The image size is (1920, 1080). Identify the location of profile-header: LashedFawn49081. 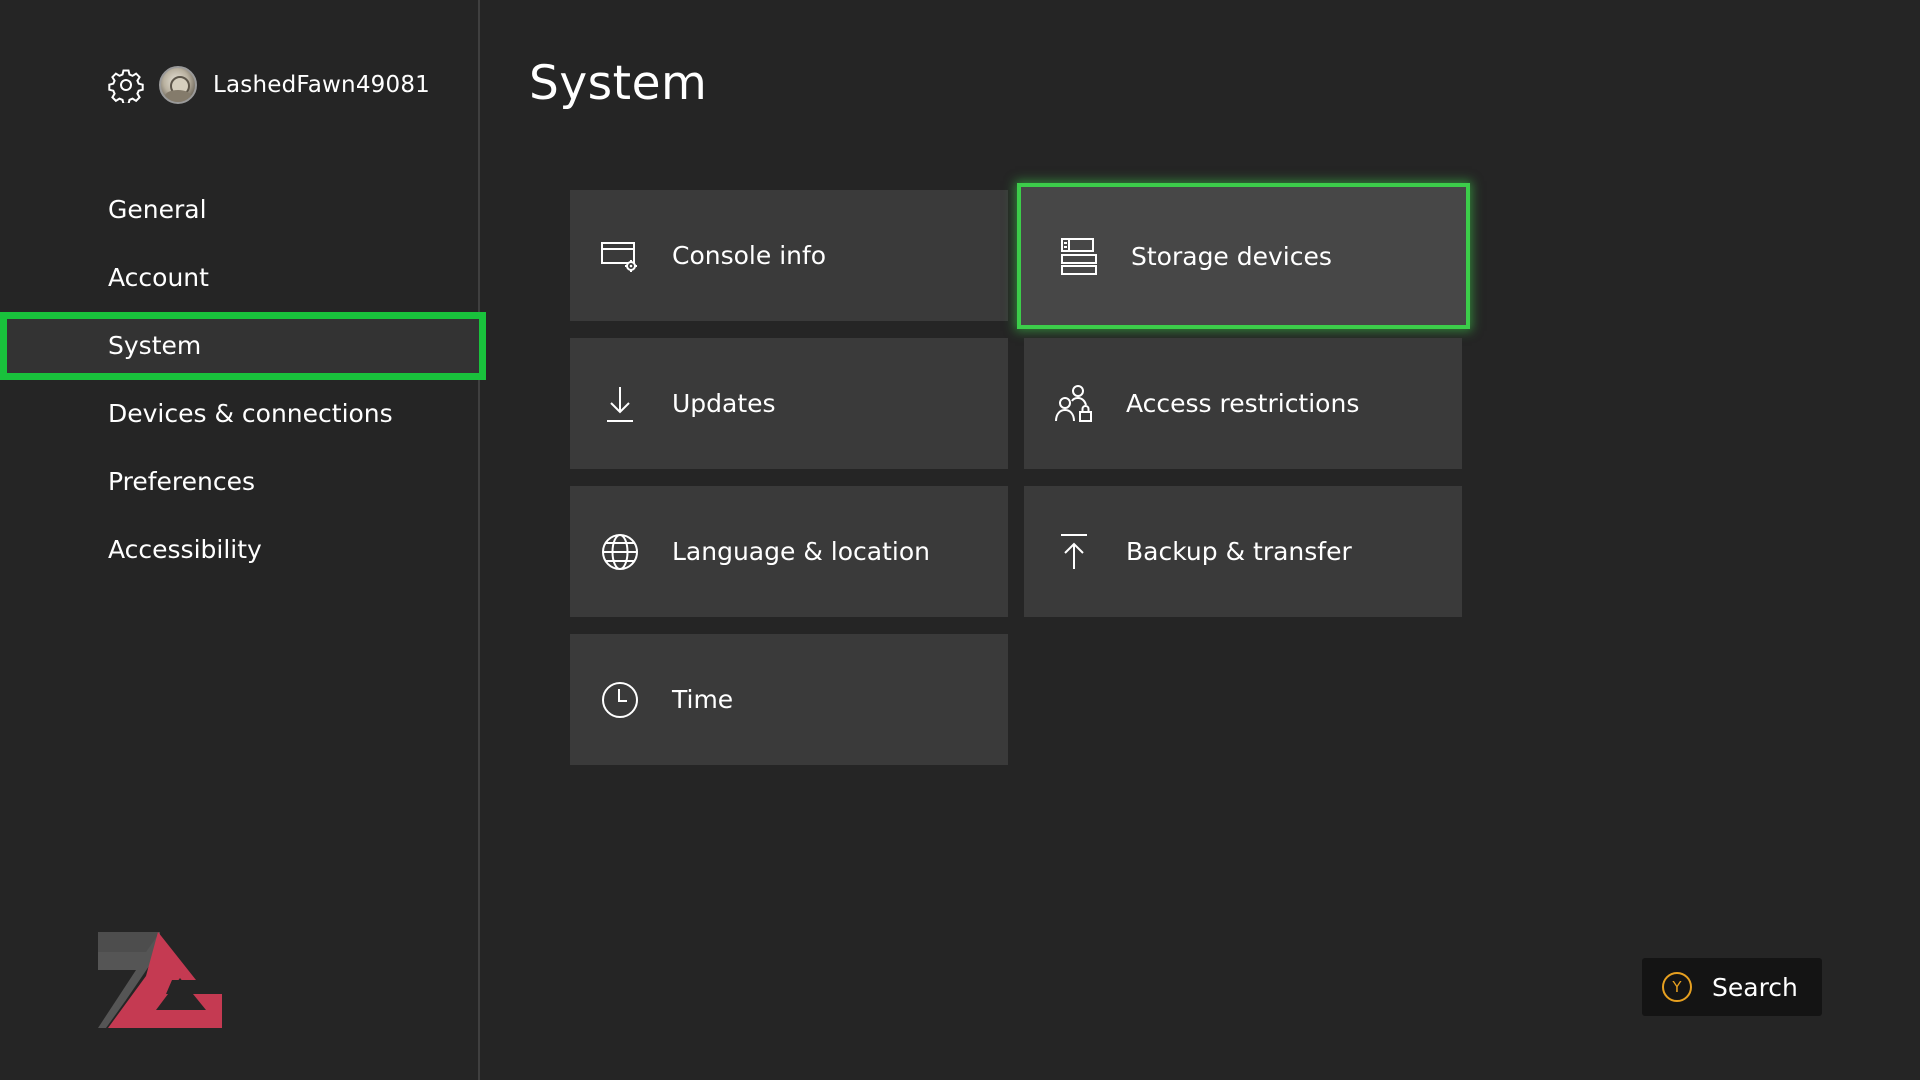
(268, 85).